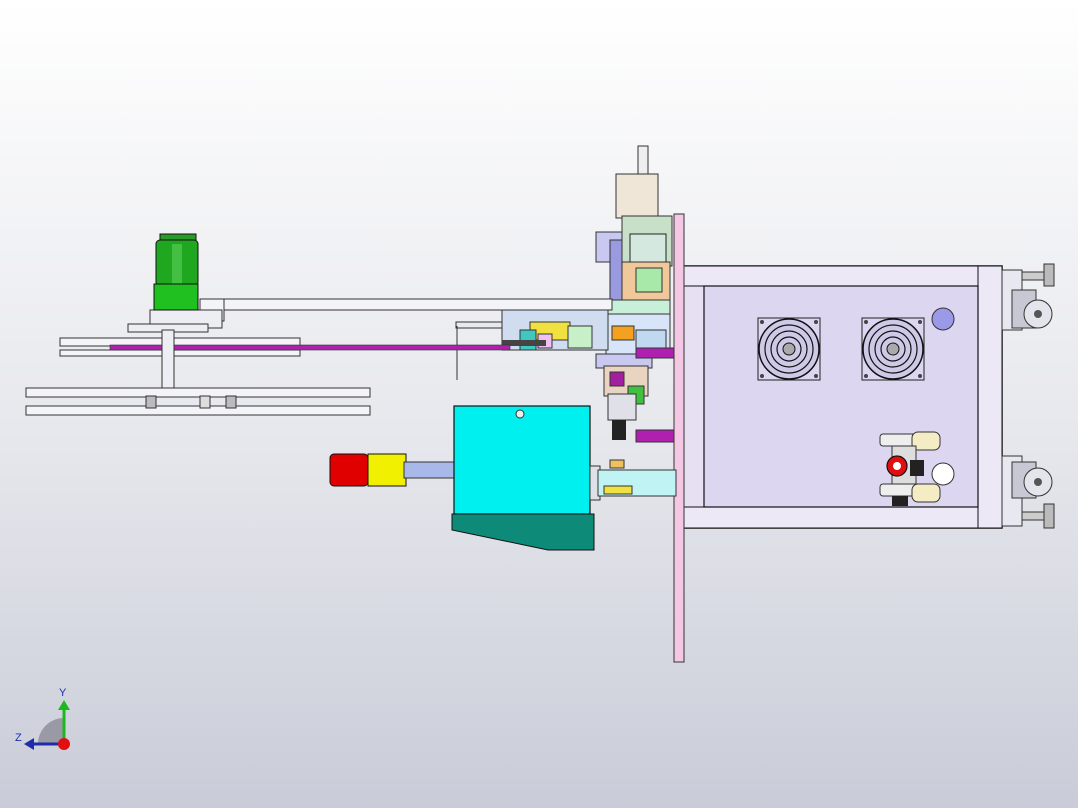  What do you see at coordinates (406, 304) in the screenshot?
I see `main-arm-bar` at bounding box center [406, 304].